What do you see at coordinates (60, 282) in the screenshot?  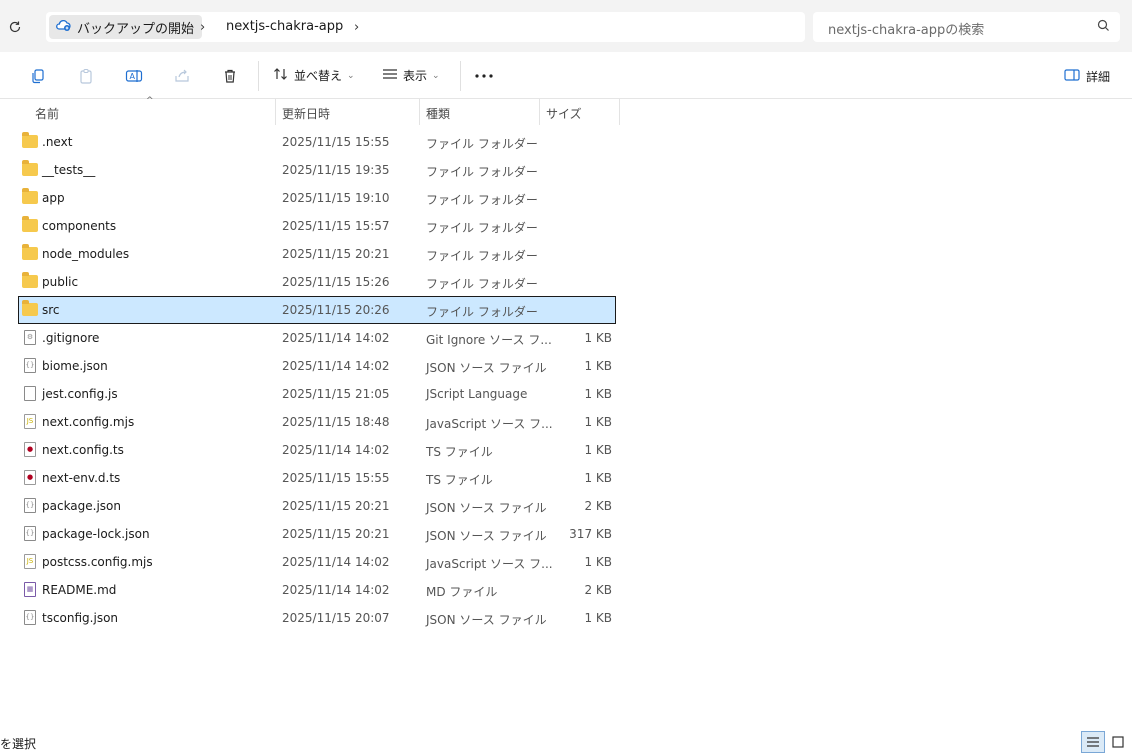 I see `file-name: public` at bounding box center [60, 282].